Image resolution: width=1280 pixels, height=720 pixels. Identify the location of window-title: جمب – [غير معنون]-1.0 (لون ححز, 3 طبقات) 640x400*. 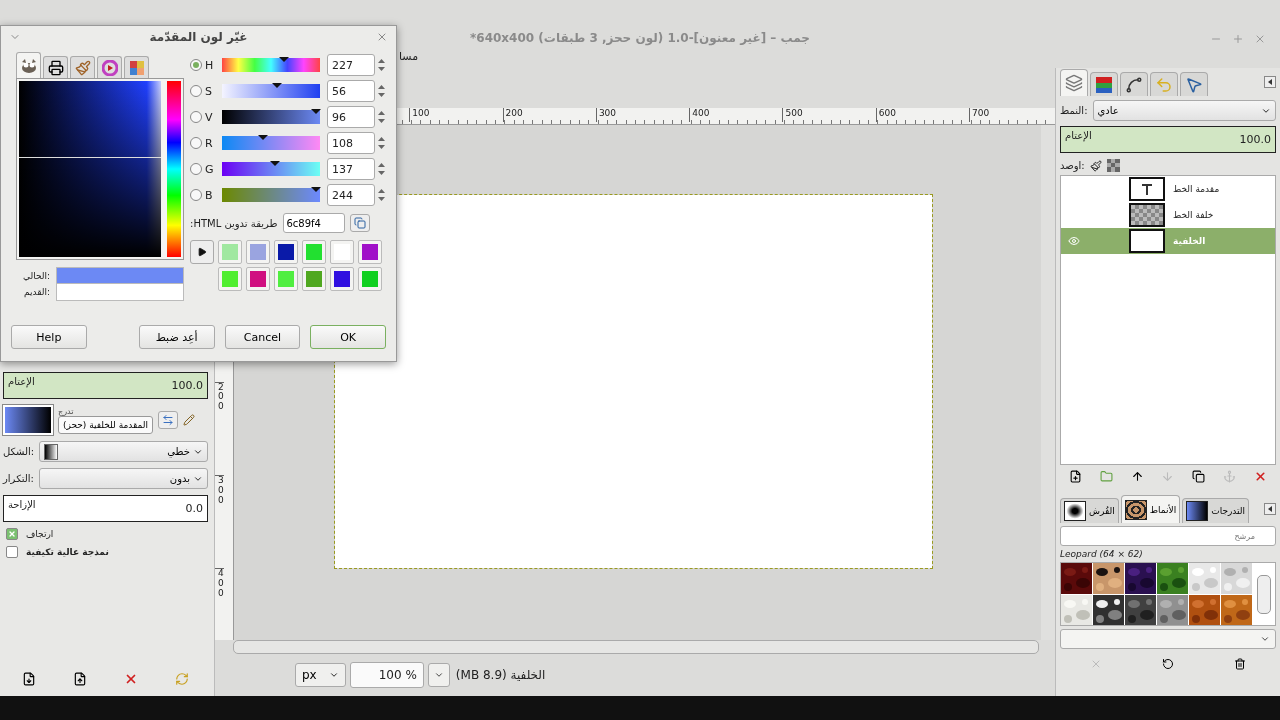
(640, 38).